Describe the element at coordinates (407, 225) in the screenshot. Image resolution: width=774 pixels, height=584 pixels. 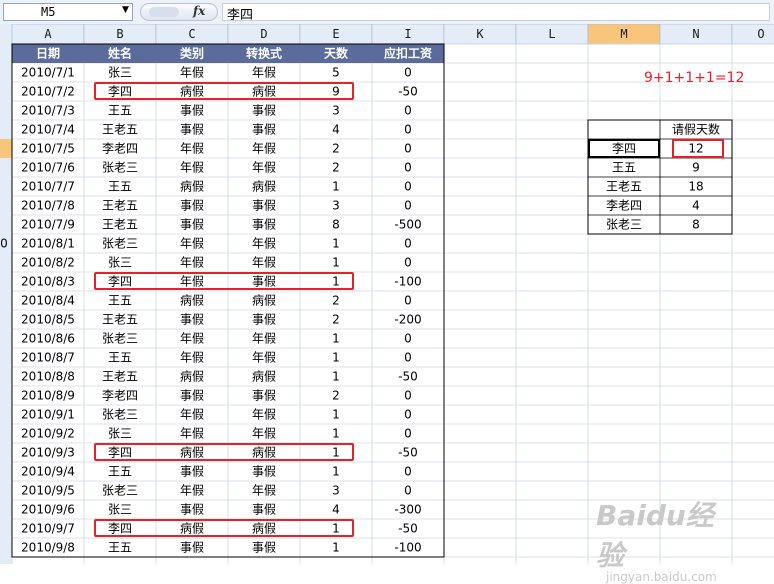
I see `cell-8-5: -500` at that location.